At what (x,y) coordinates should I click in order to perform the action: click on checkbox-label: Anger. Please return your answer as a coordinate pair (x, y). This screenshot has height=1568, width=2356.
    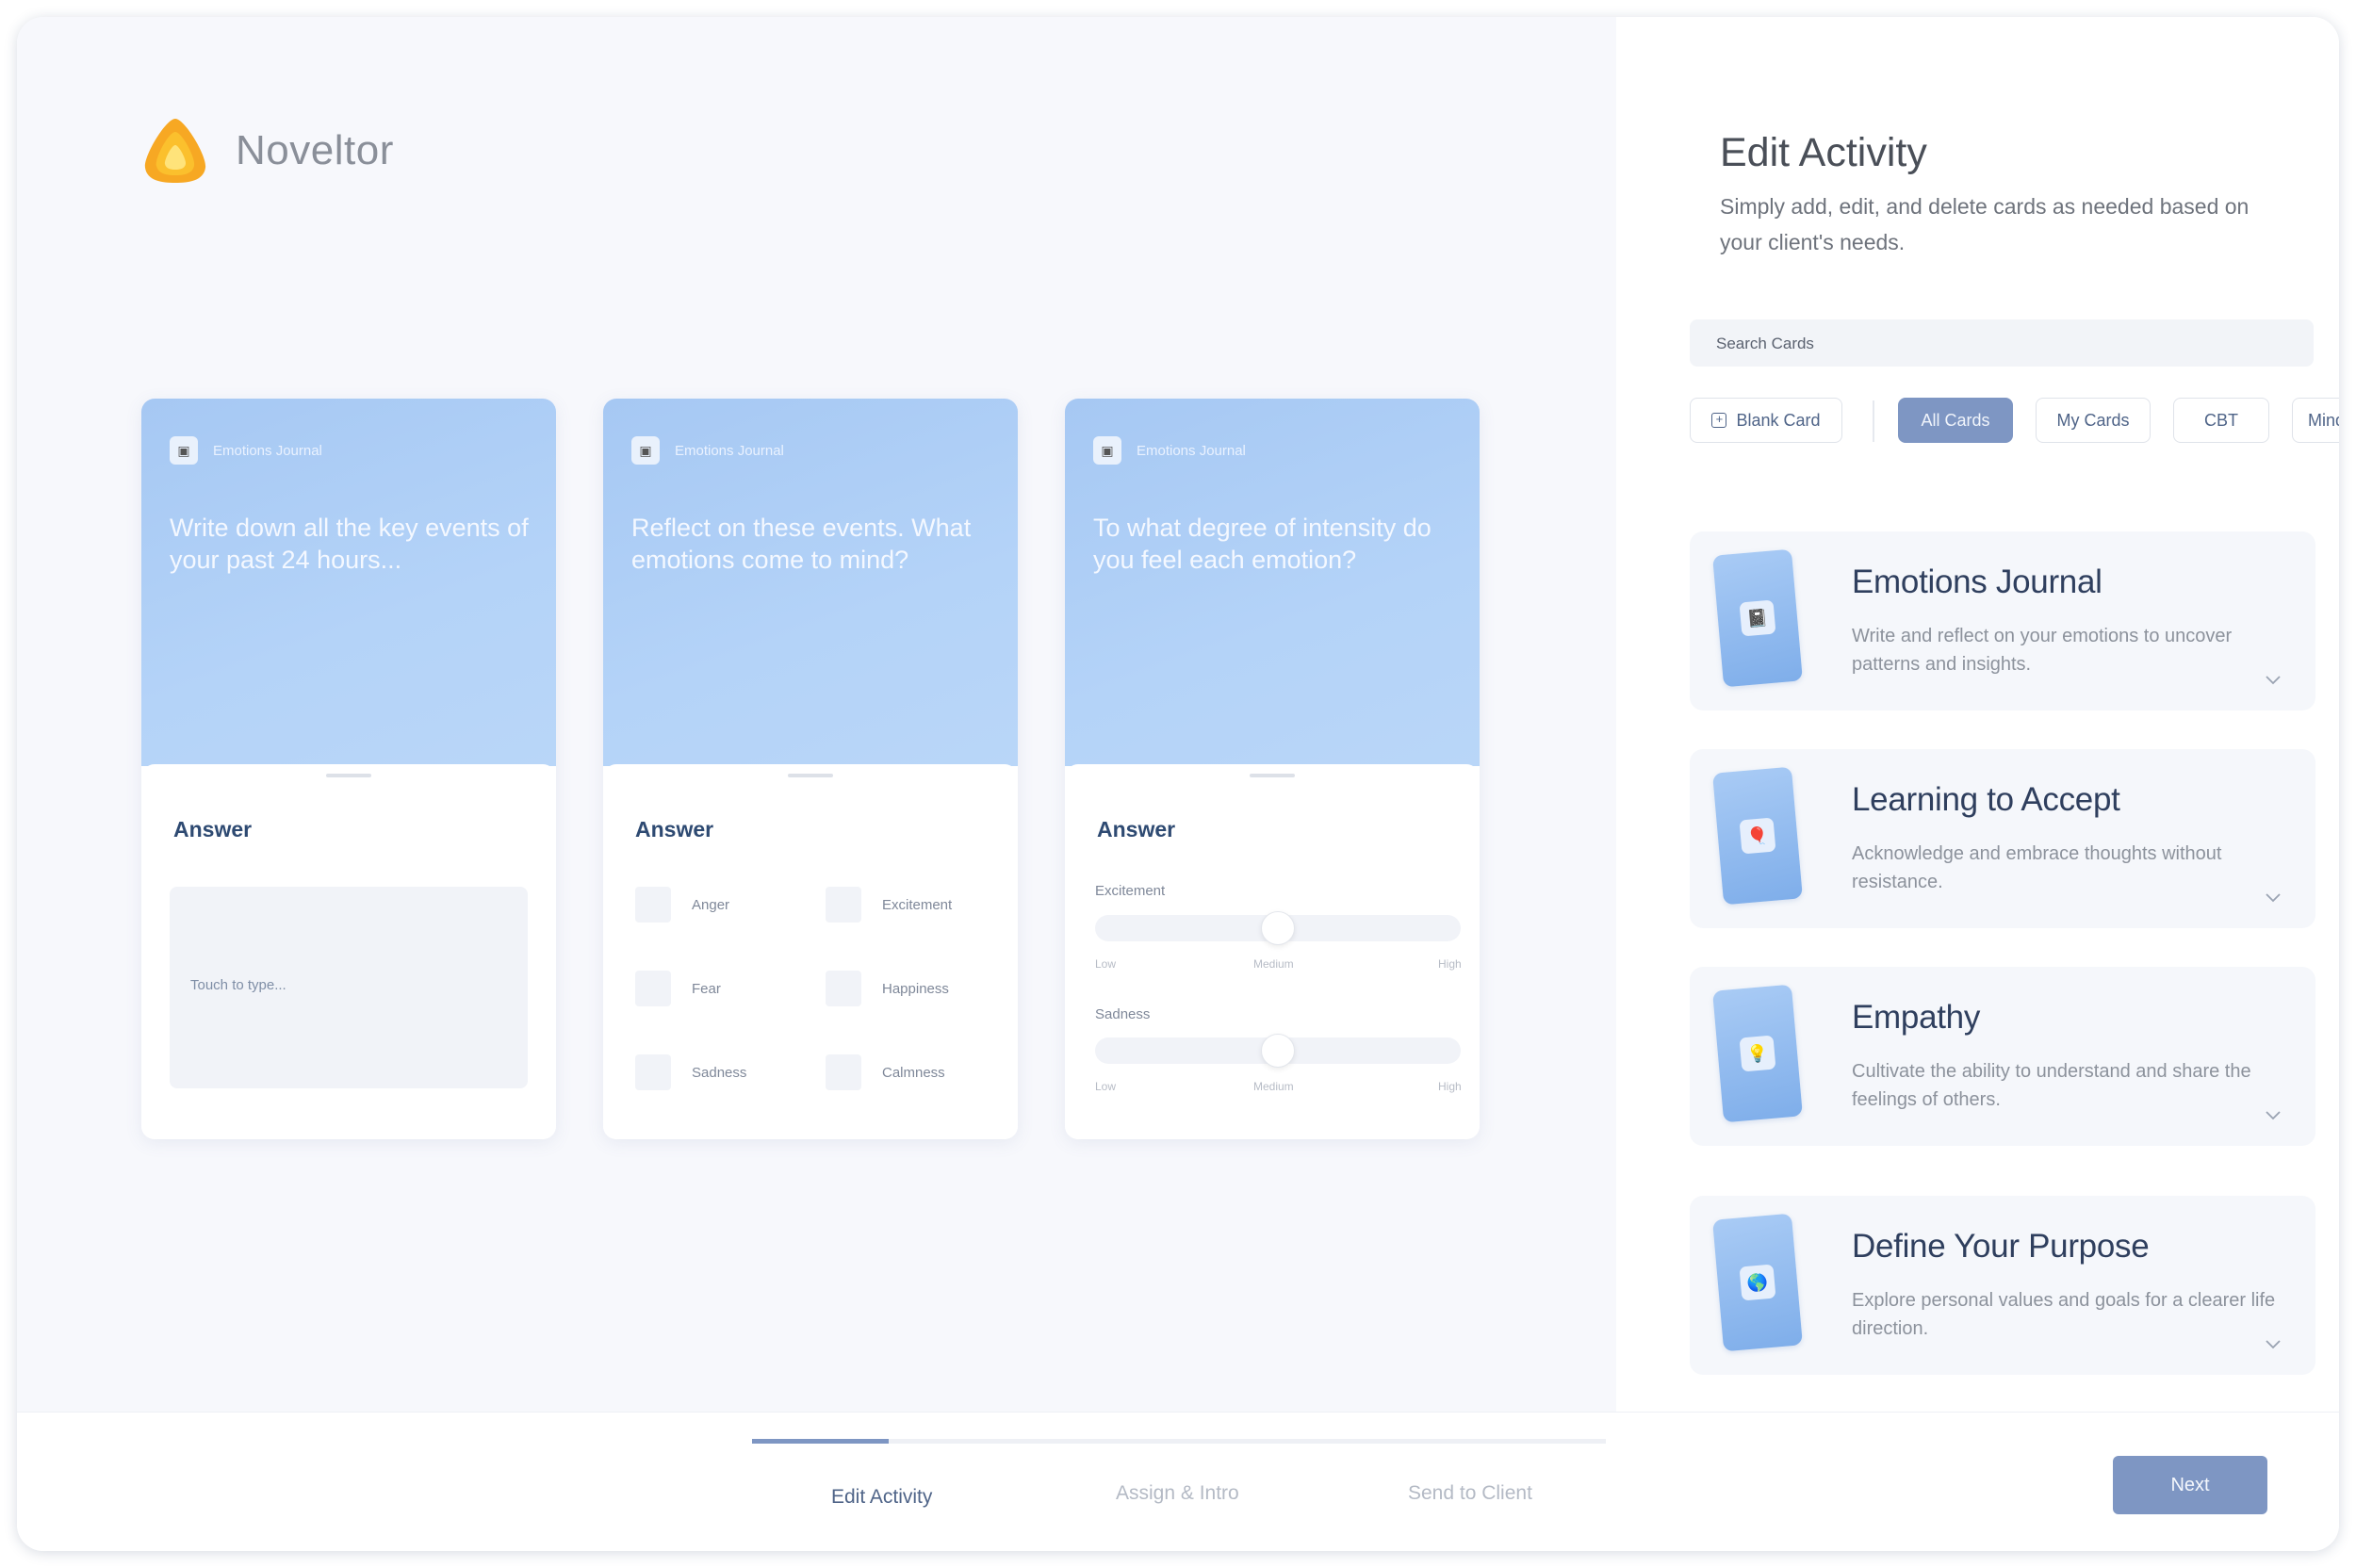
    Looking at the image, I should click on (711, 904).